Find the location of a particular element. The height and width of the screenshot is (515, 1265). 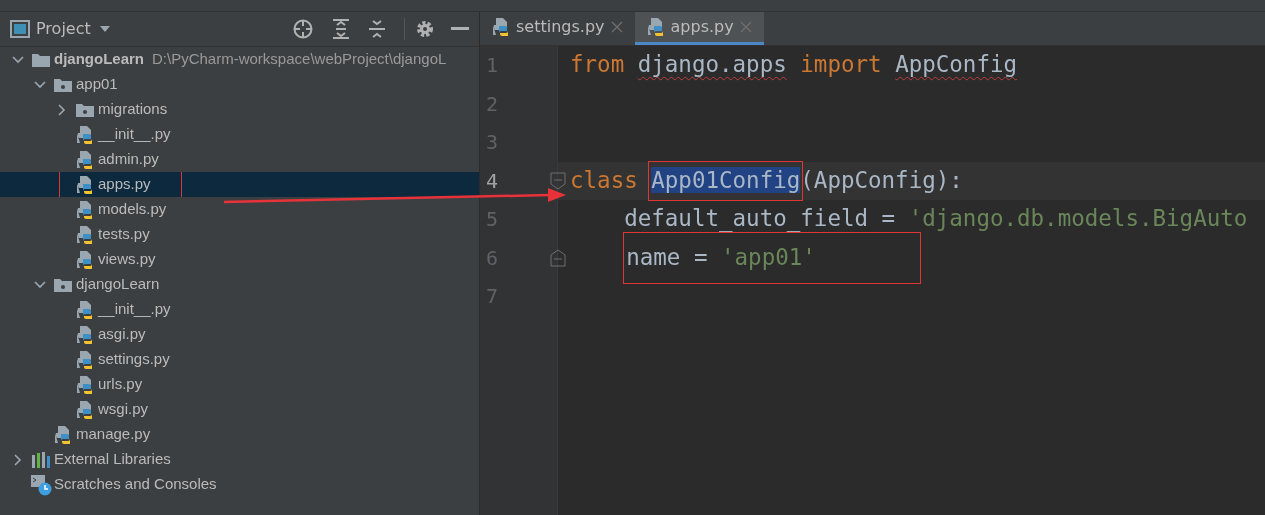

tree-item-label: External Libraries is located at coordinates (112, 459).